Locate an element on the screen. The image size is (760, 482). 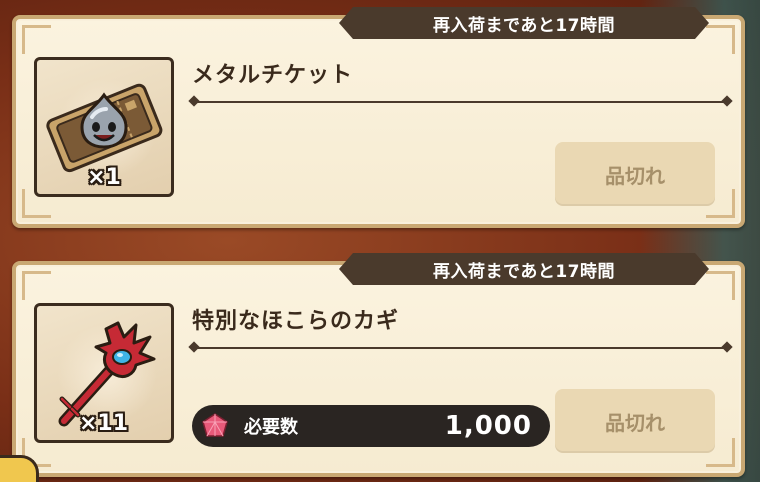
item-thumbnail: ×1 is located at coordinates (104, 127).